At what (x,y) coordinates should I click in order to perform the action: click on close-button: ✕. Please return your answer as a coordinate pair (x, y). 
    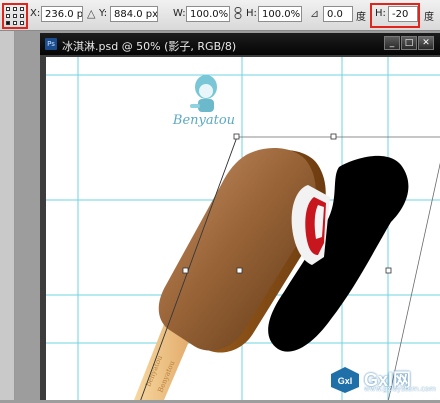
    Looking at the image, I should click on (426, 43).